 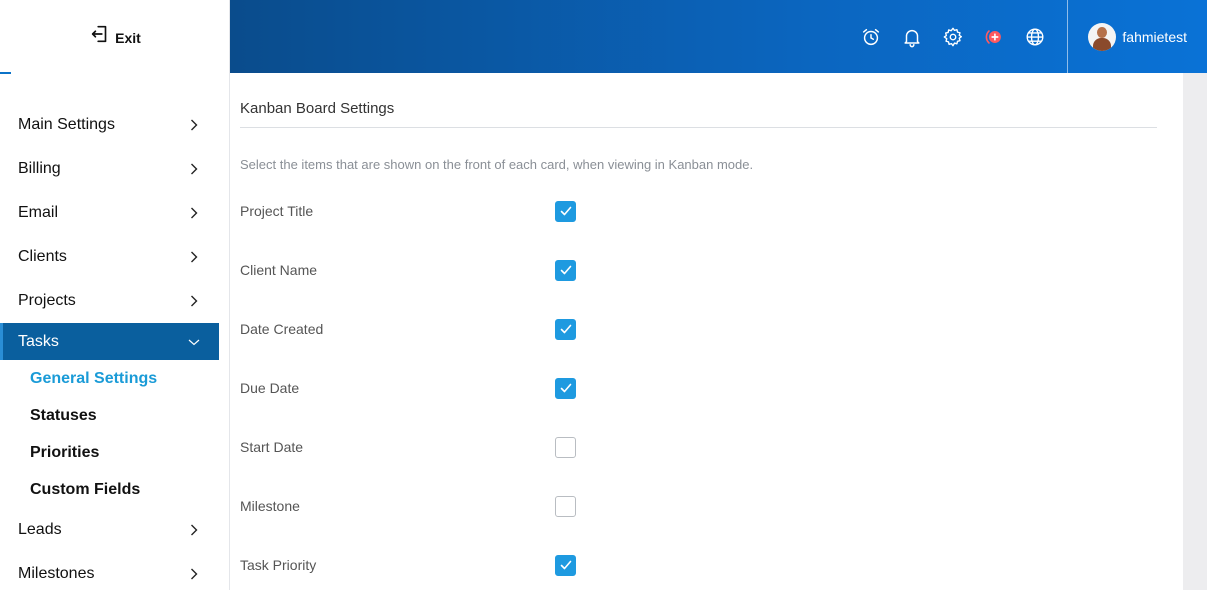 I want to click on gear-icon, so click(x=953, y=37).